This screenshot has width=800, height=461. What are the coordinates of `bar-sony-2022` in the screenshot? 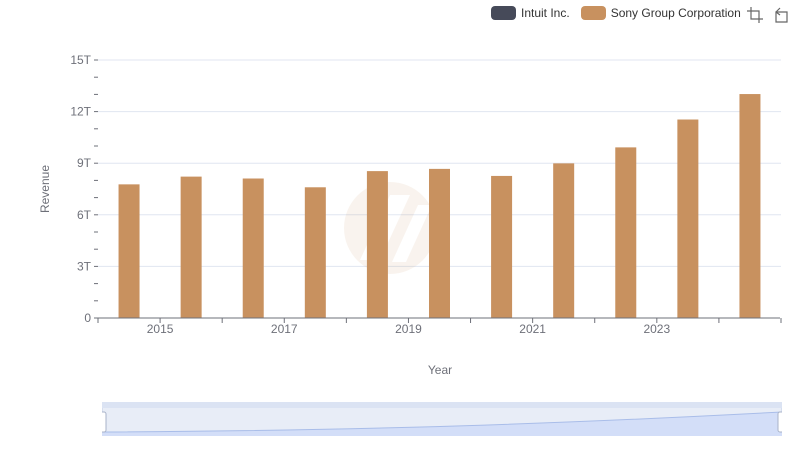 It's located at (626, 232).